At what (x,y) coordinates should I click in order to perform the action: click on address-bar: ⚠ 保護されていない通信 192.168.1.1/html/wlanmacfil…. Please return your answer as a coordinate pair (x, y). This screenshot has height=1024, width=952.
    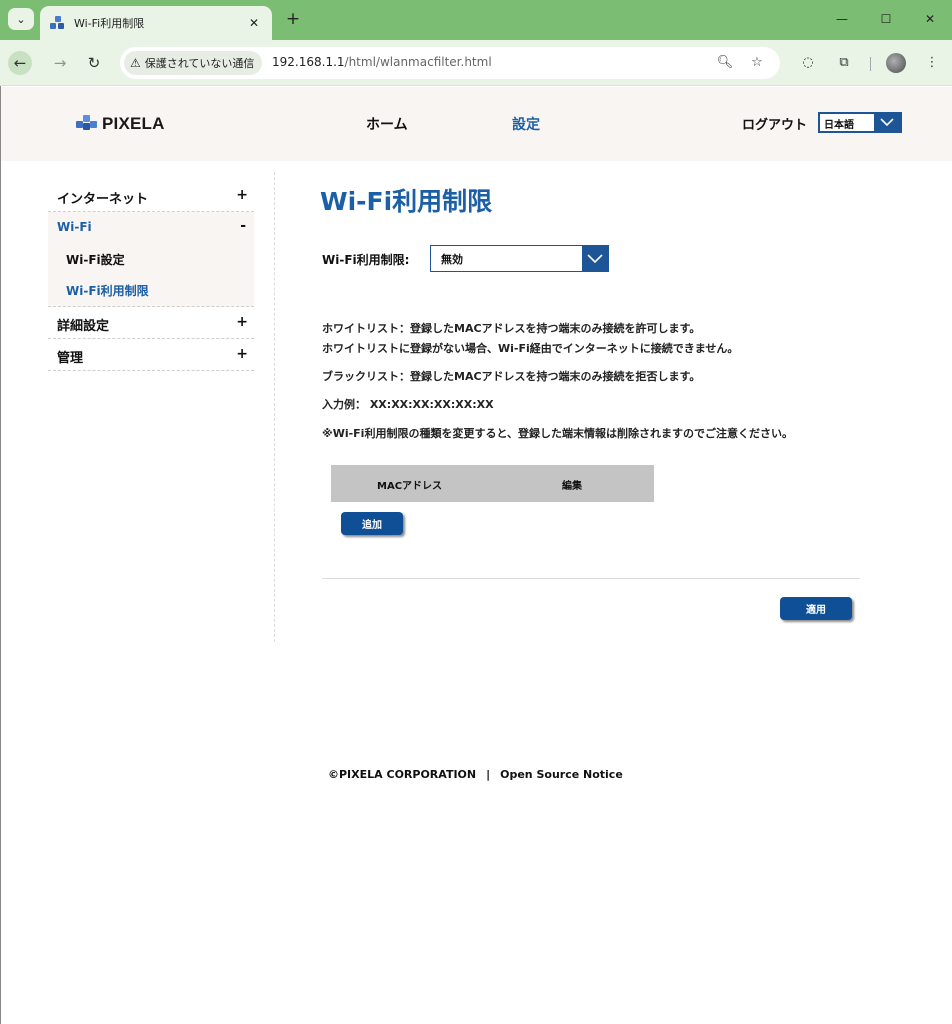
    Looking at the image, I should click on (450, 63).